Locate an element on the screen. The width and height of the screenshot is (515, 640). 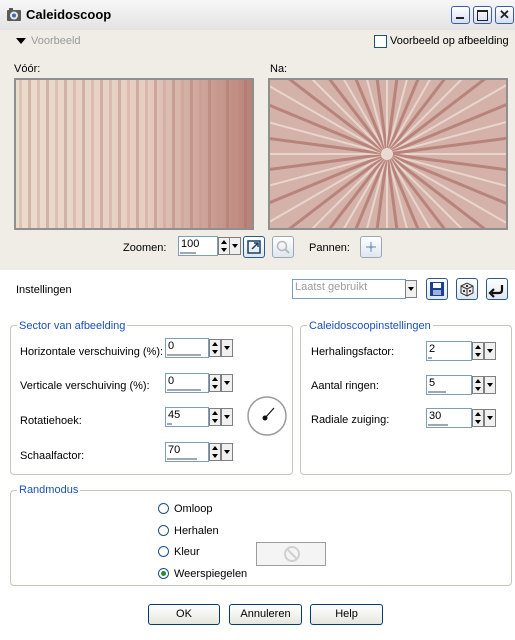
radio-color is located at coordinates (163, 551).